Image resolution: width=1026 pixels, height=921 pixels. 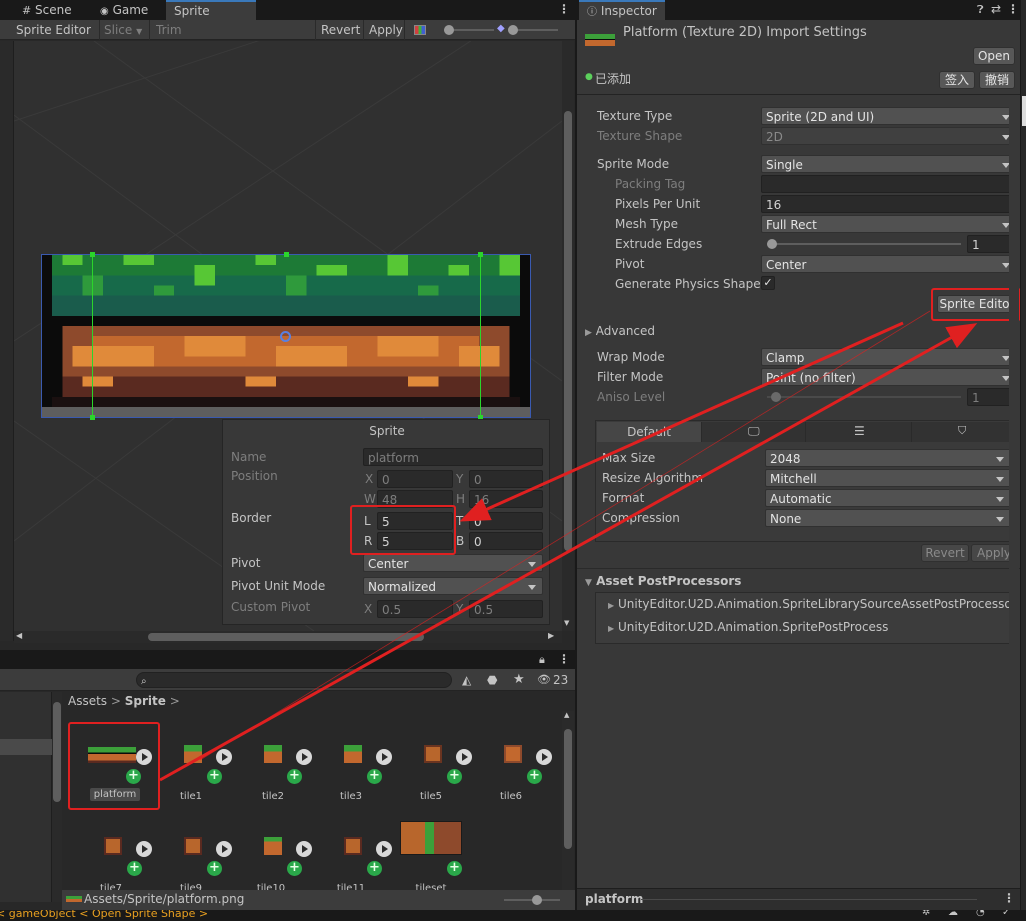 I want to click on lock-icon: 🔒︎, so click(x=542, y=660).